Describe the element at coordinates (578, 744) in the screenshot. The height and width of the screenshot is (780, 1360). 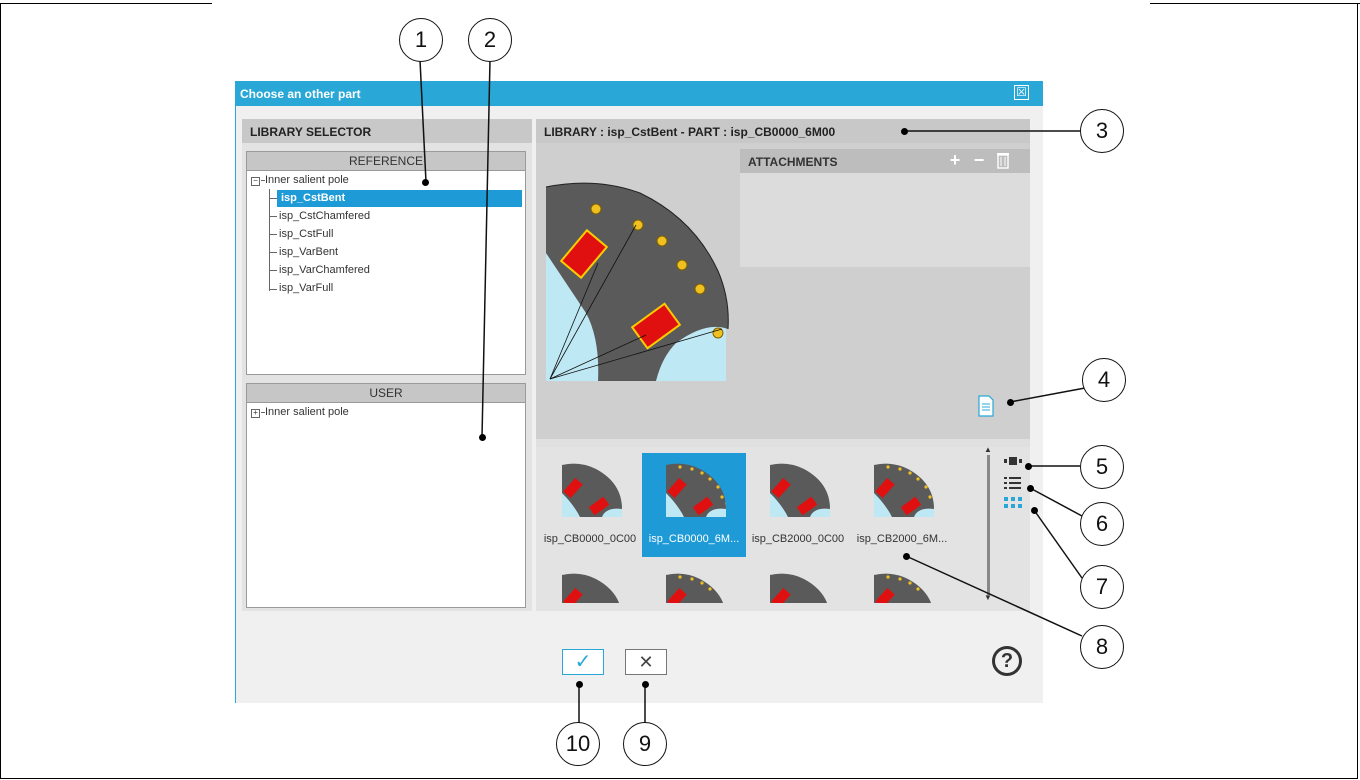
I see `callout-10: 10` at that location.